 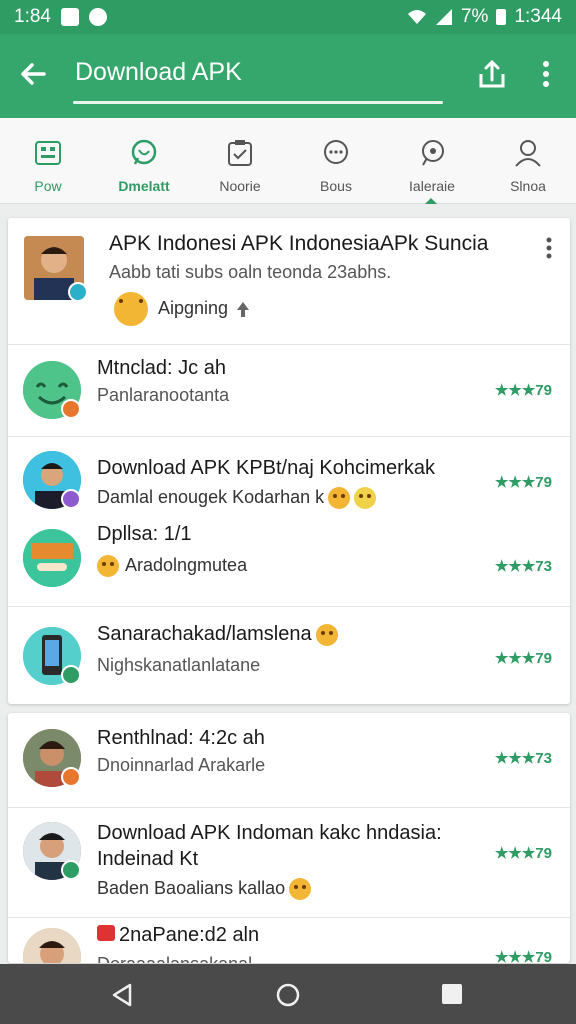 What do you see at coordinates (443, 17) in the screenshot?
I see `signal-icon` at bounding box center [443, 17].